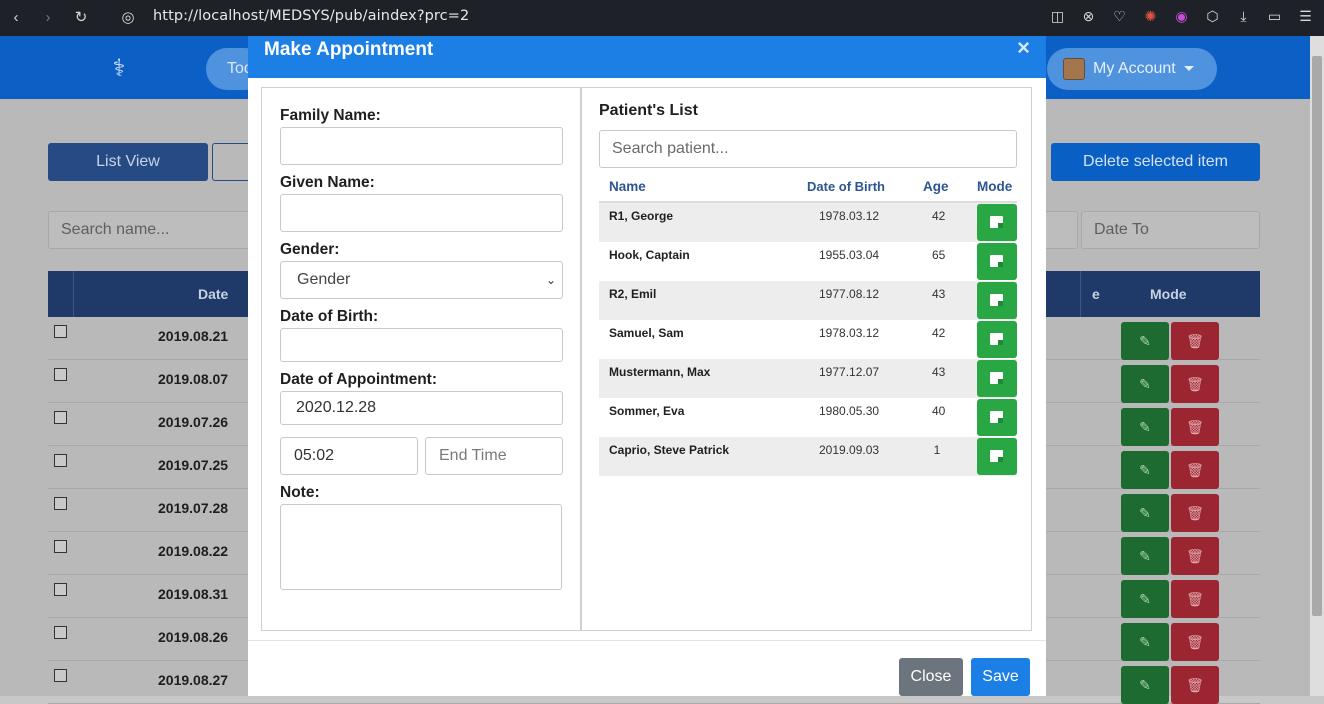 This screenshot has width=1324, height=704. Describe the element at coordinates (494, 456) in the screenshot. I see `end-time-field: End Time` at that location.